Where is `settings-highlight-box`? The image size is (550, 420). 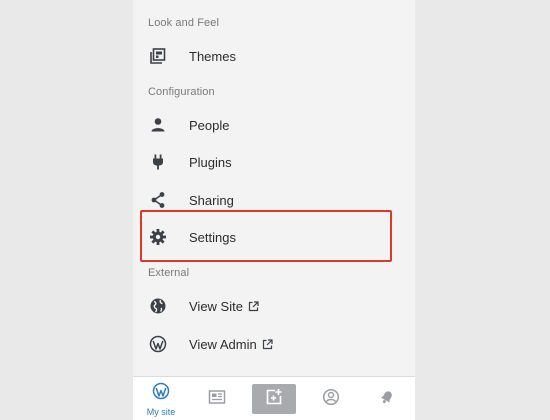 settings-highlight-box is located at coordinates (266, 236).